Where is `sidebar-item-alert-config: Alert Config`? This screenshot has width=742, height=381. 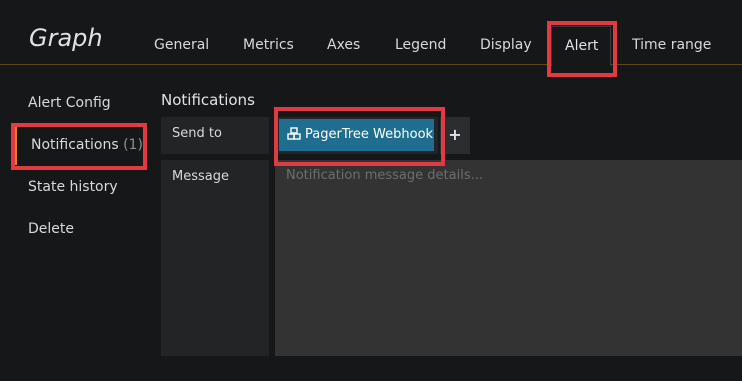
sidebar-item-alert-config: Alert Config is located at coordinates (69, 103).